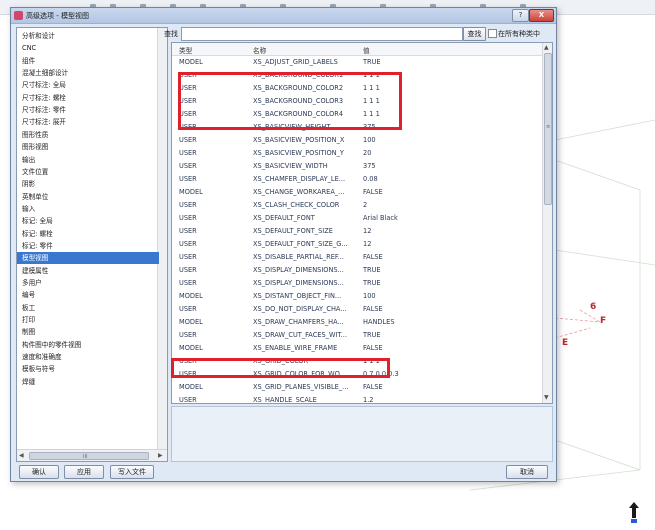 This screenshot has width=655, height=530. I want to click on table-header: 类型 名称 值, so click(357, 49).